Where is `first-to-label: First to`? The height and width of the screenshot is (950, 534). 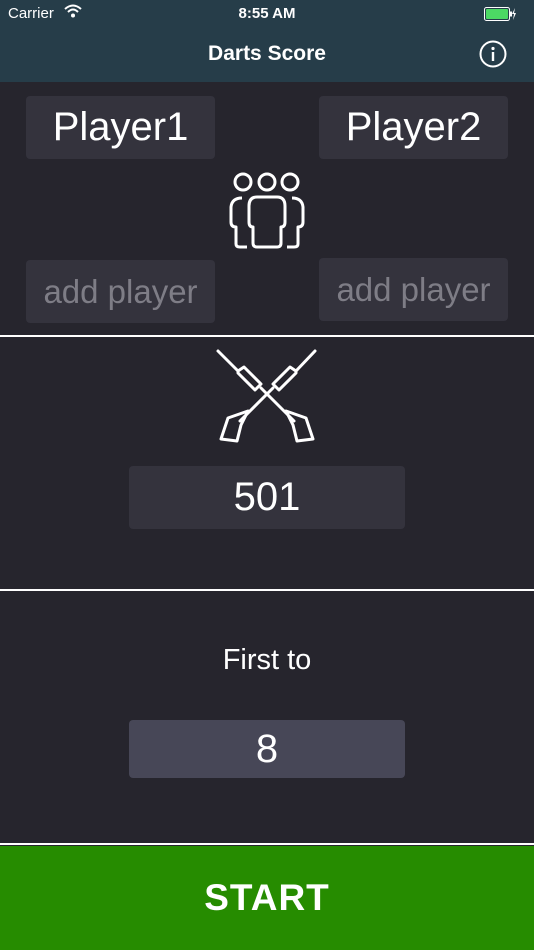
first-to-label: First to is located at coordinates (267, 660).